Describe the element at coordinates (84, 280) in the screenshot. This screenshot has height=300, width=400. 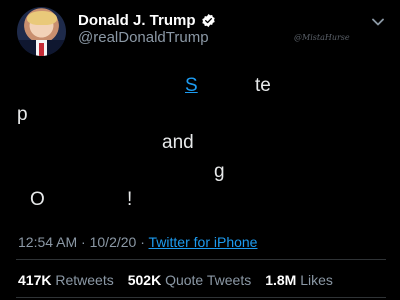
I see `retweets-label: Retweets` at that location.